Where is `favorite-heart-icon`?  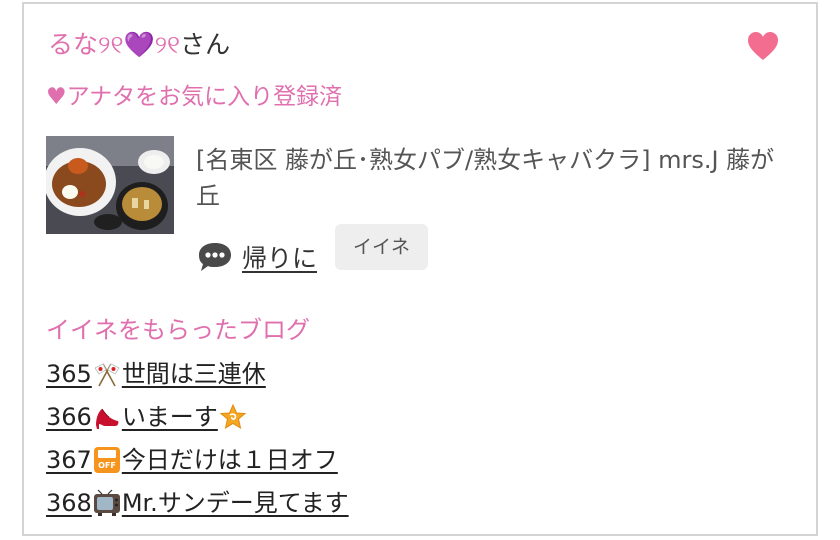 favorite-heart-icon is located at coordinates (763, 47).